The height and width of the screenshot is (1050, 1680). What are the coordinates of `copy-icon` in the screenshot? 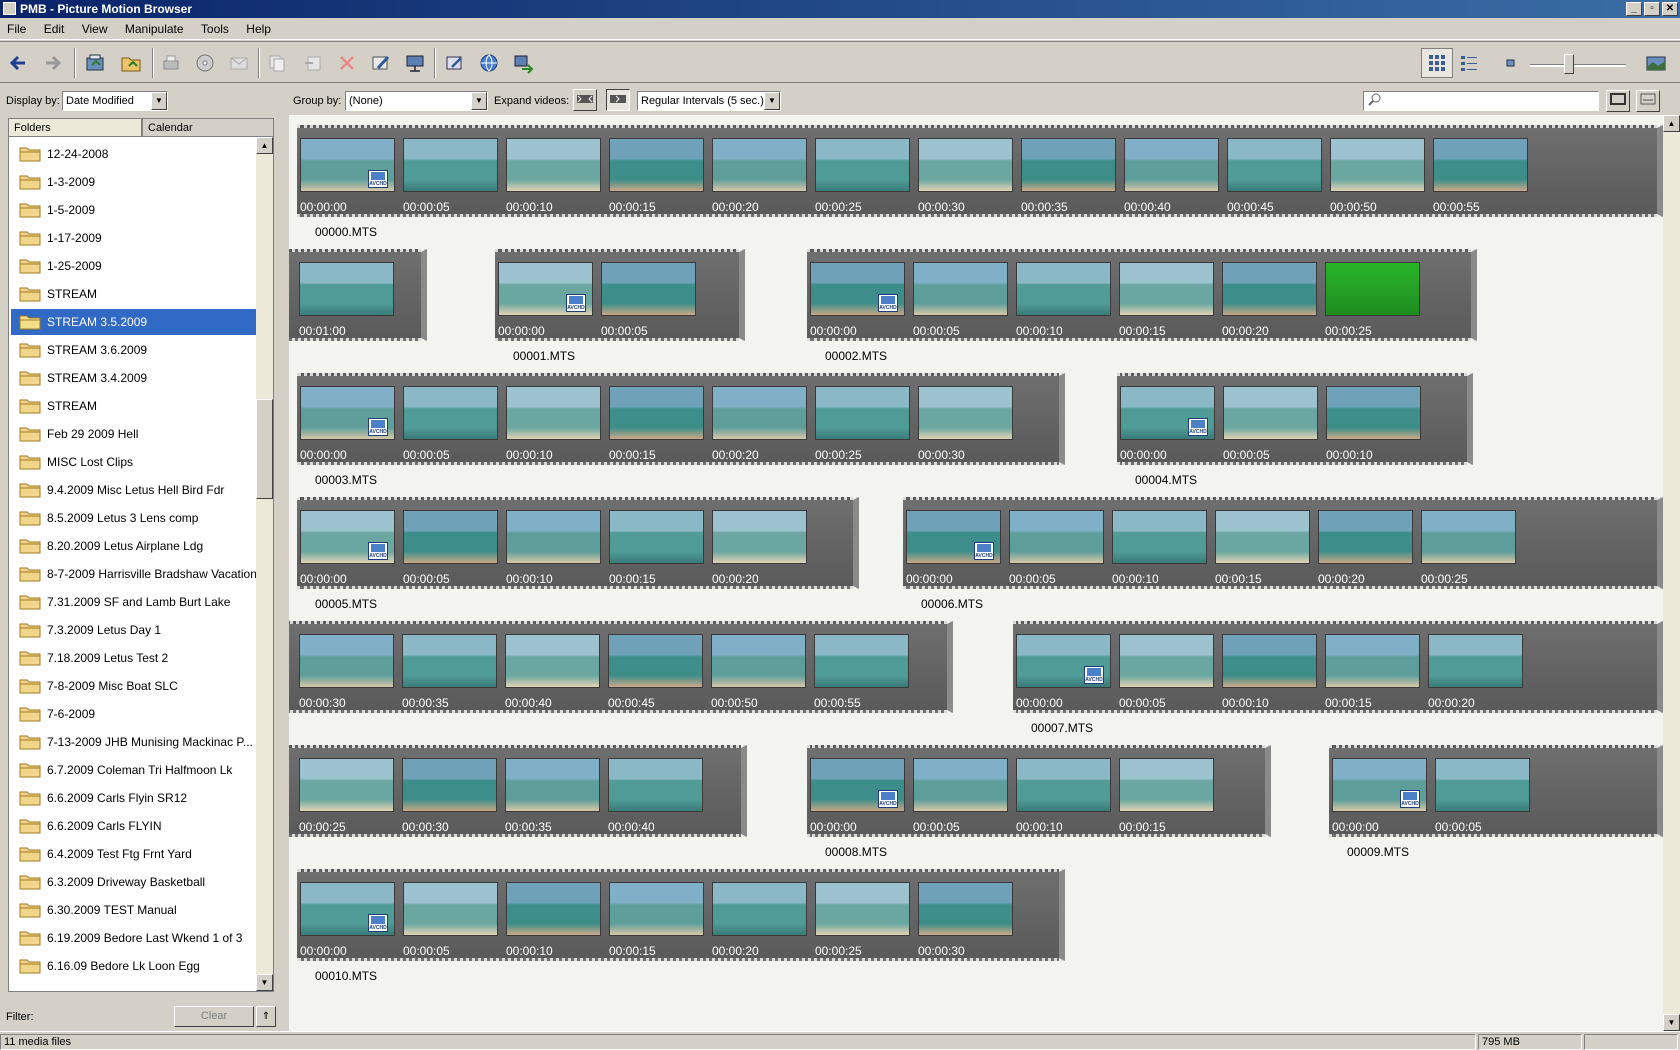 It's located at (277, 63).